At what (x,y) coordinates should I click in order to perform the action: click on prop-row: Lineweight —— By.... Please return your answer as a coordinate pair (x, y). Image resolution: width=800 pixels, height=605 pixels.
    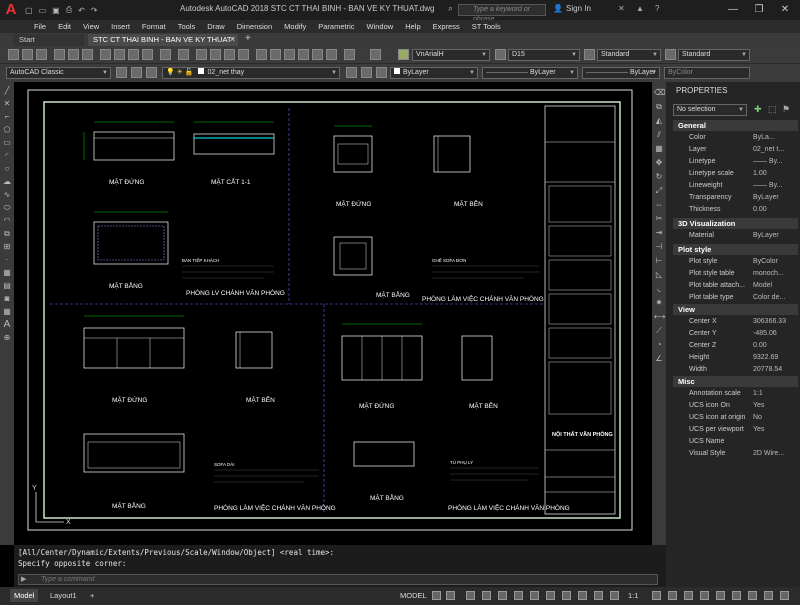
    Looking at the image, I should click on (735, 185).